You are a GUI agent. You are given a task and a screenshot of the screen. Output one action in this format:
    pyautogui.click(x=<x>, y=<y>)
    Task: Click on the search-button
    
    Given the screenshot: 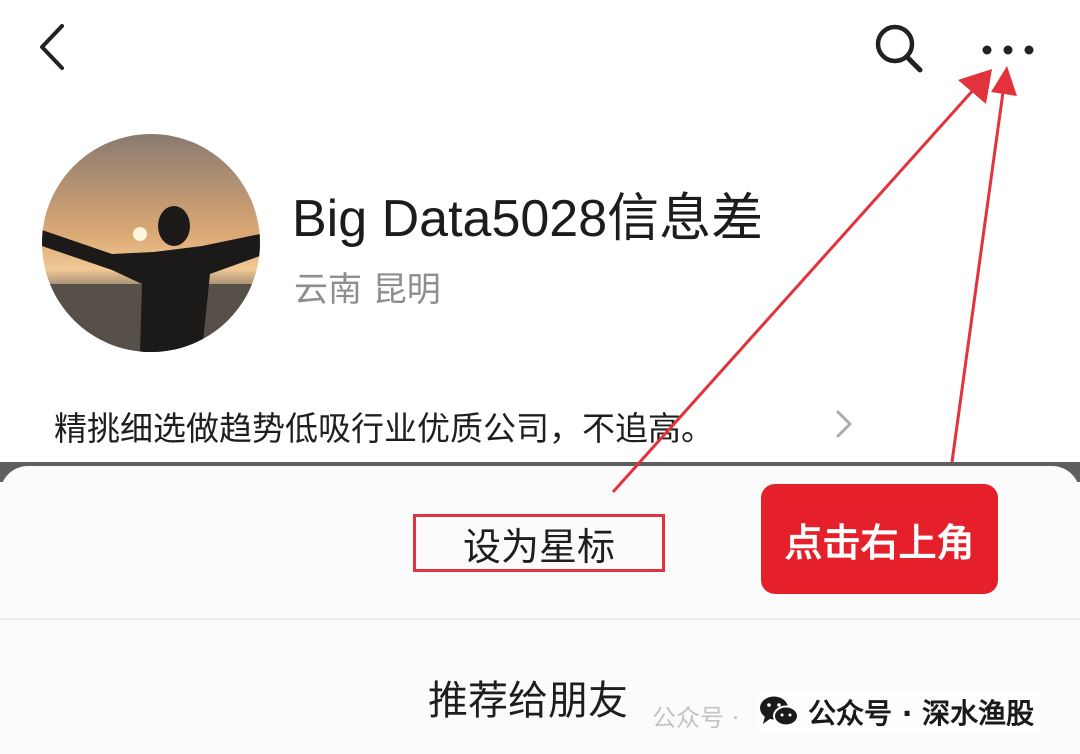 What is the action you would take?
    pyautogui.click(x=898, y=48)
    